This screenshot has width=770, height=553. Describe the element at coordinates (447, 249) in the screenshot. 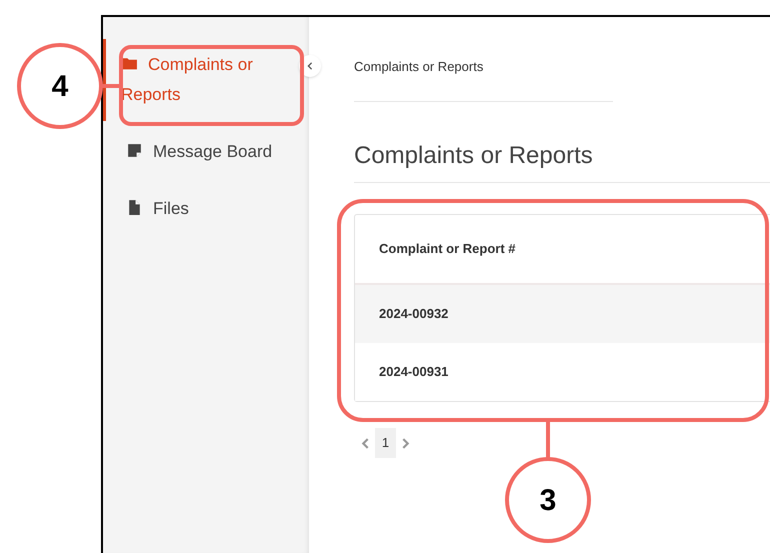

I see `column-header: Complaint or Report #` at that location.